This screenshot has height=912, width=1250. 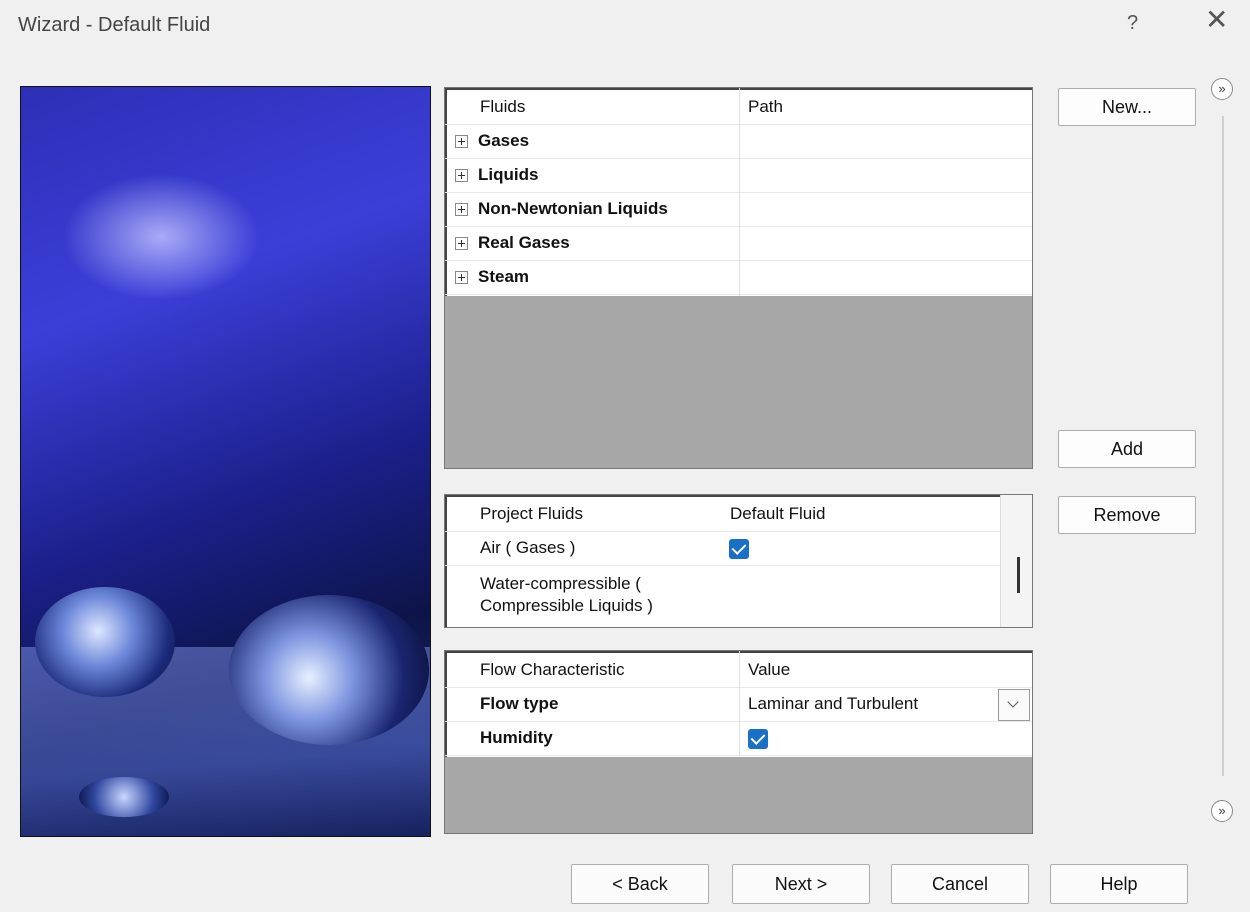 I want to click on cancel-button: Cancel, so click(x=960, y=884).